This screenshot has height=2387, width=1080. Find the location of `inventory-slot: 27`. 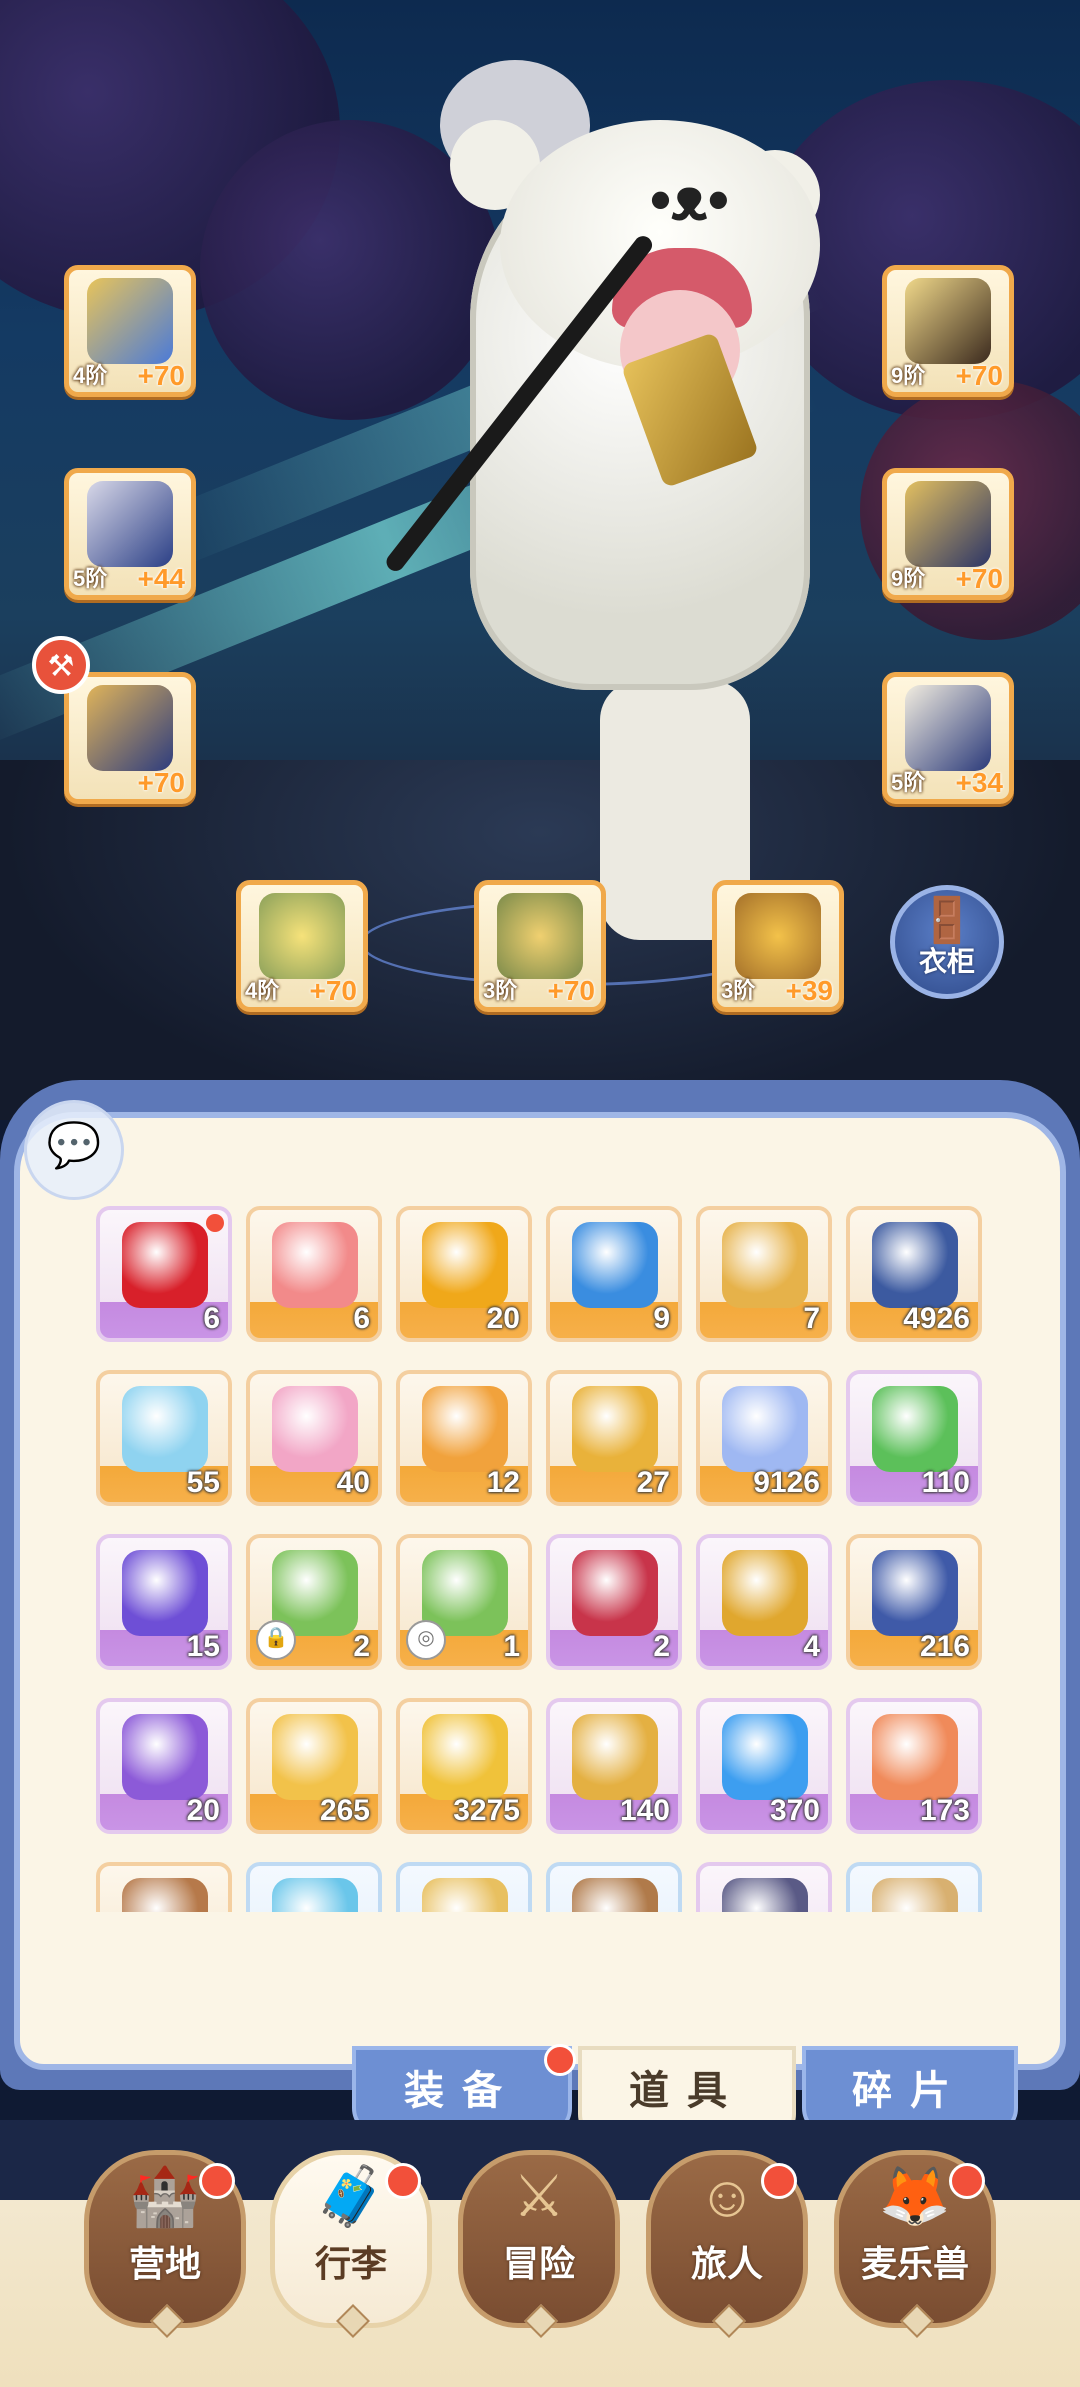

inventory-slot: 27 is located at coordinates (614, 1438).